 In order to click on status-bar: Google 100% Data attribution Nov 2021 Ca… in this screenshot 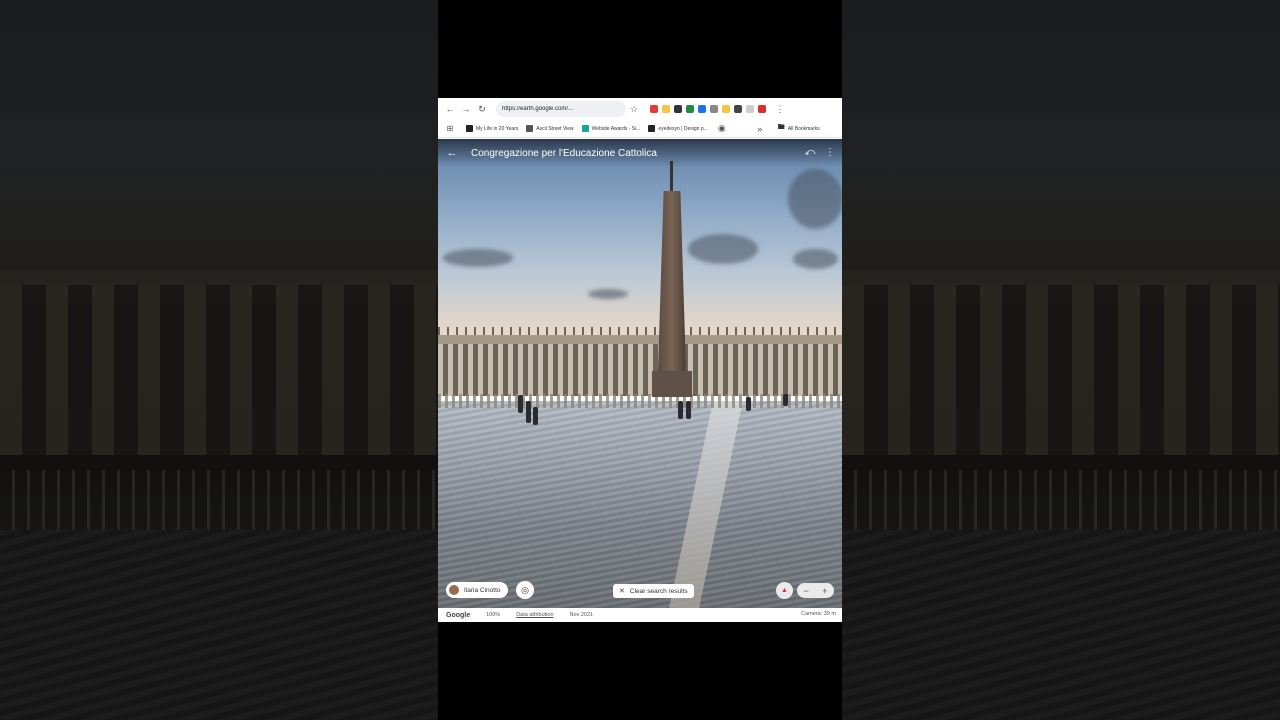, I will do `click(640, 615)`.